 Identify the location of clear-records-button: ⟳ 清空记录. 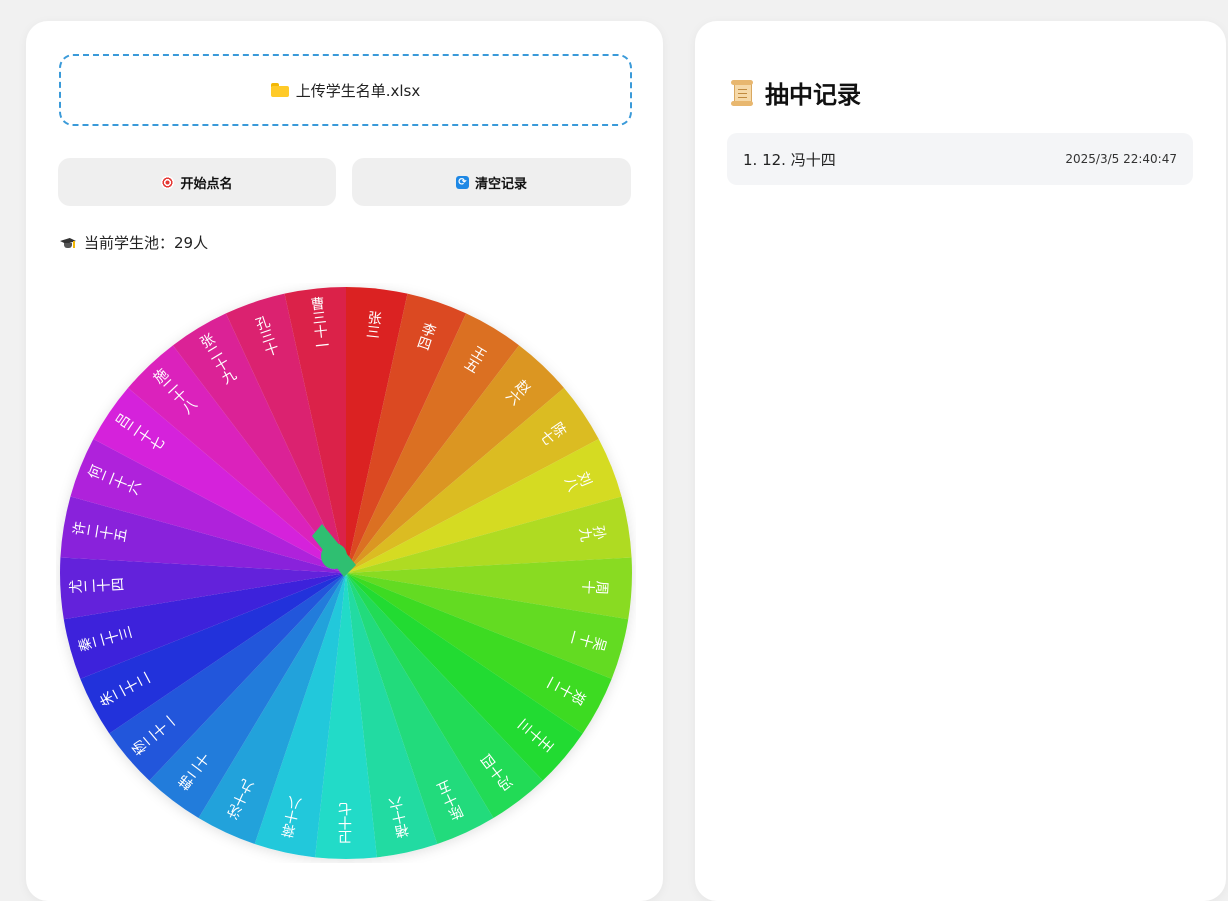
(491, 182).